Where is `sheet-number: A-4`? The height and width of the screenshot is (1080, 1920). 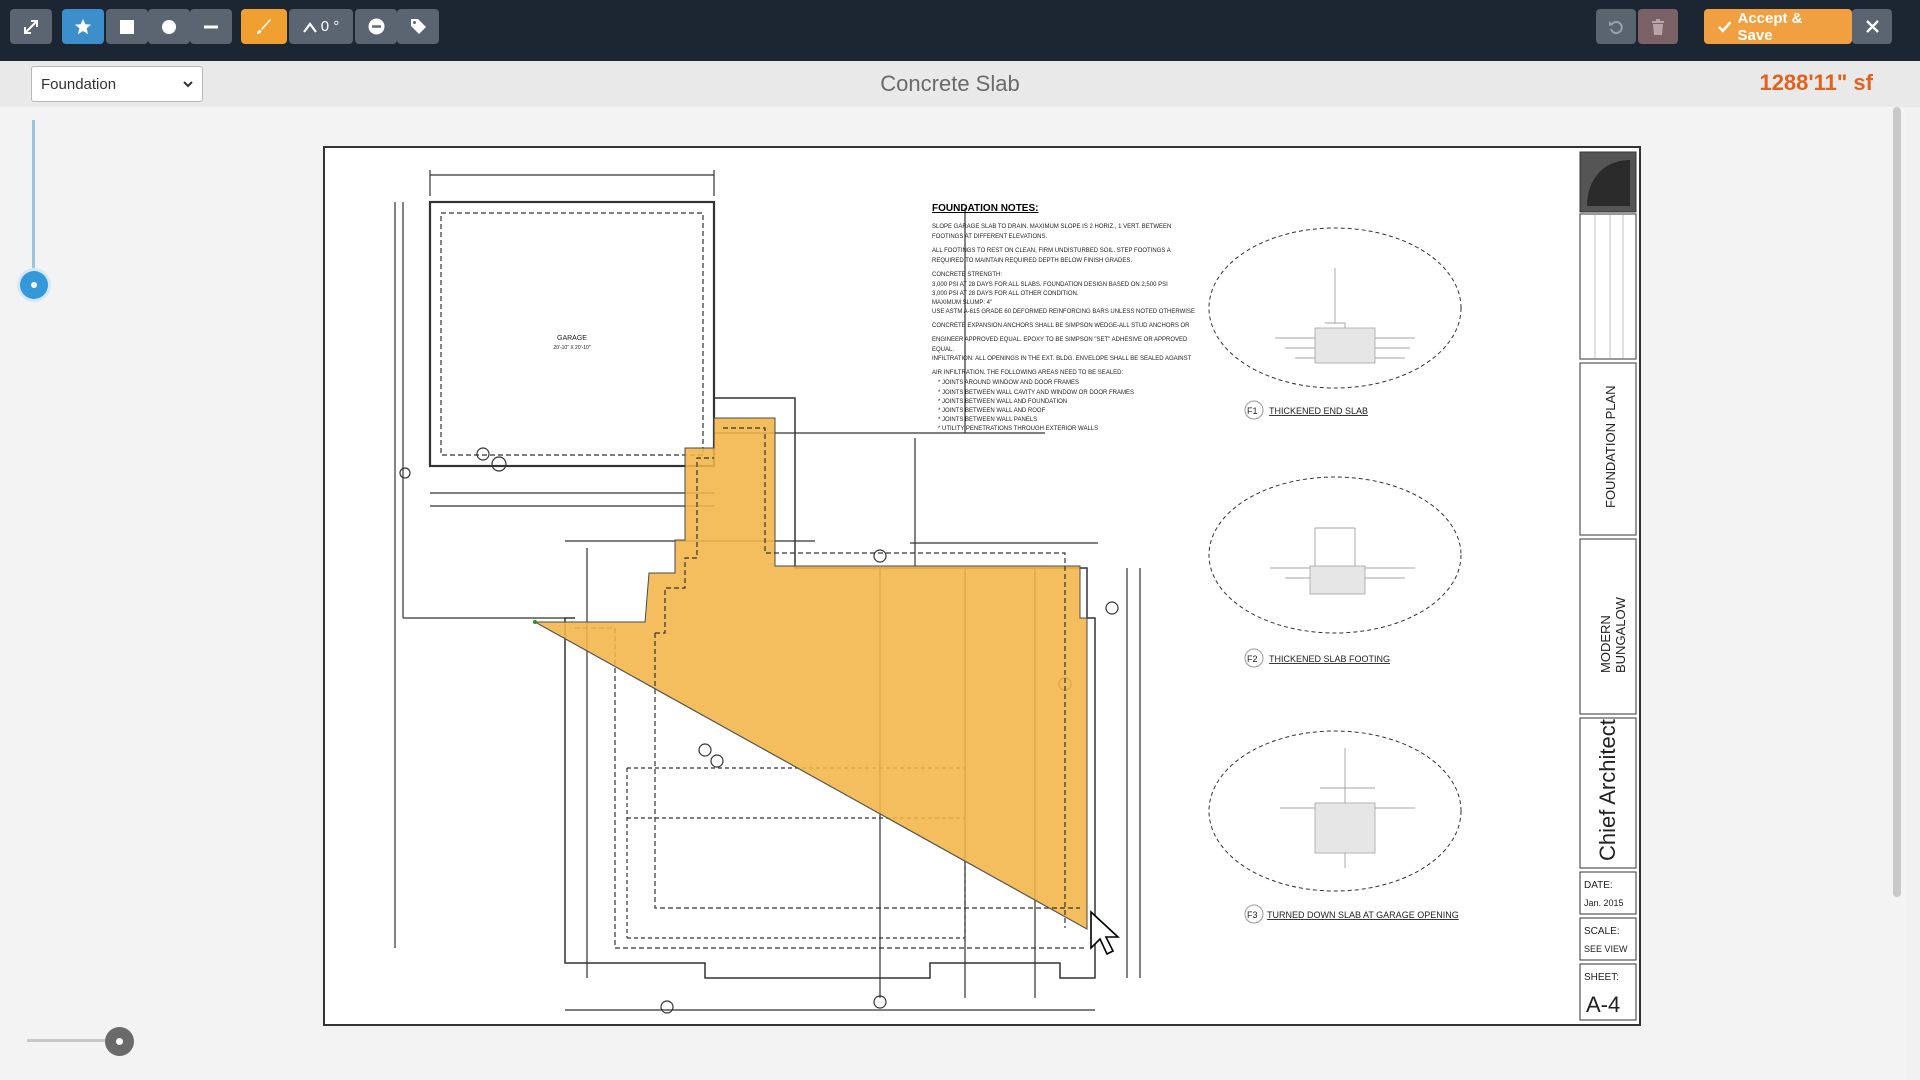 sheet-number: A-4 is located at coordinates (1603, 1004).